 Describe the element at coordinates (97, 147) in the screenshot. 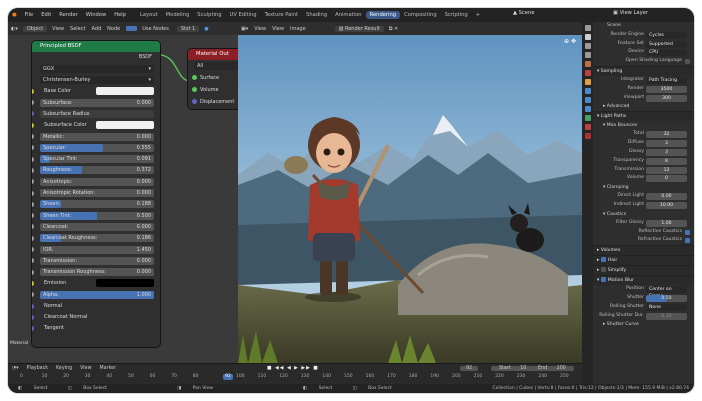

I see `bsdf-value-field: Specular: 0.555` at that location.